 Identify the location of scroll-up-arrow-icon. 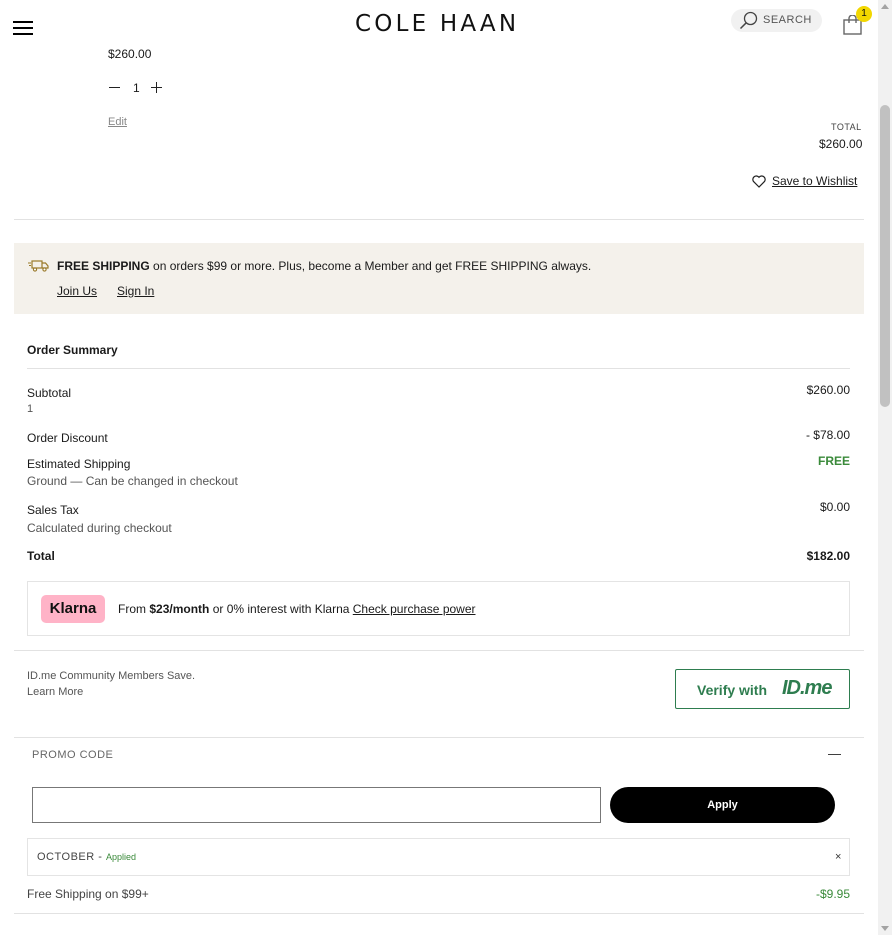
(885, 6).